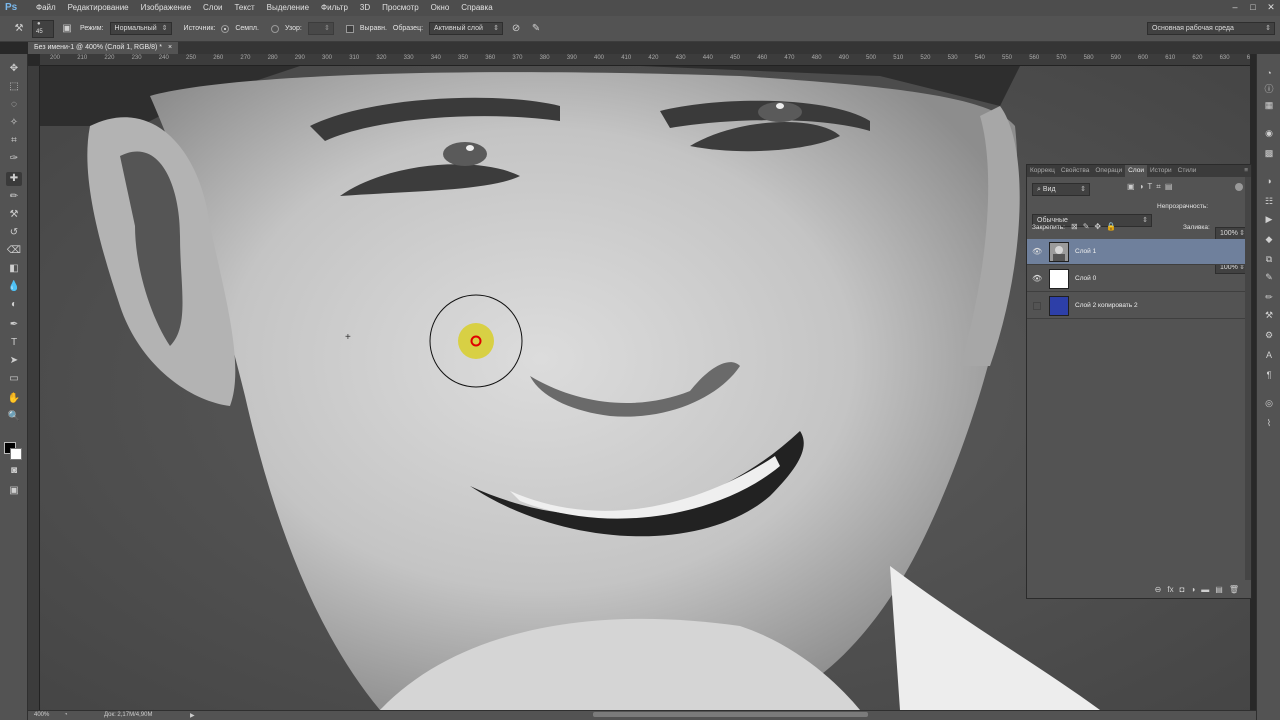  Describe the element at coordinates (166, 8) in the screenshot. I see `menu-image: Изображение` at that location.